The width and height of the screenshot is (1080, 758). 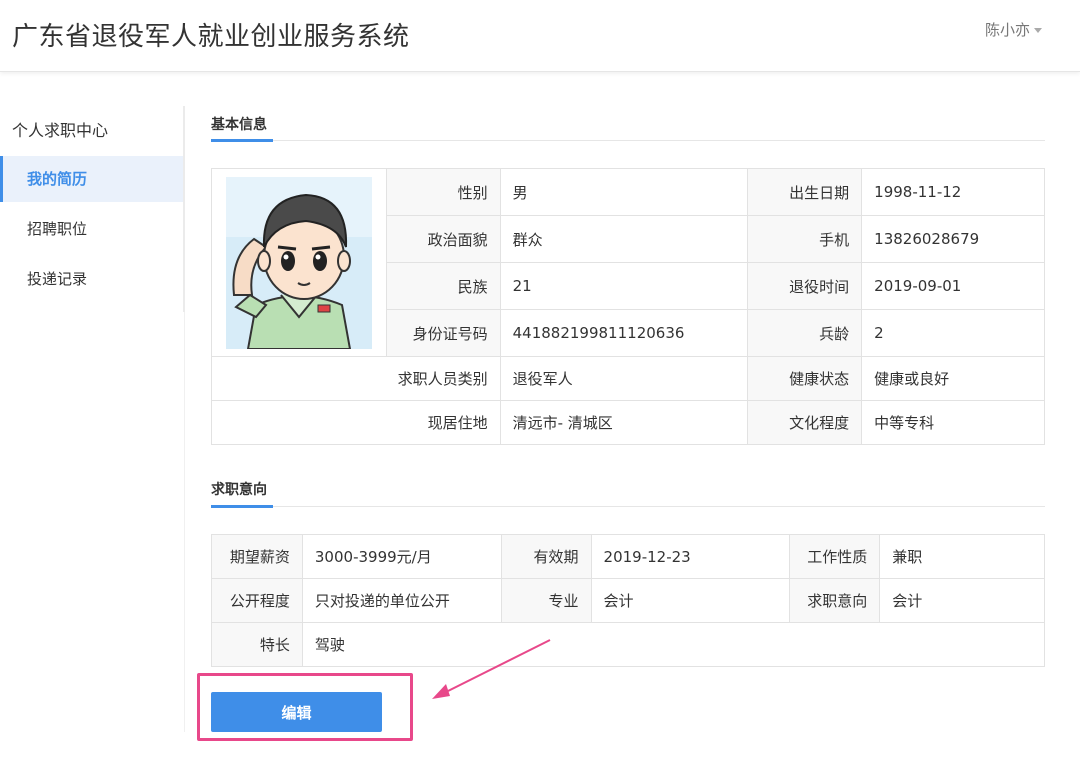 I want to click on label-residence: 现居住地, so click(x=356, y=422).